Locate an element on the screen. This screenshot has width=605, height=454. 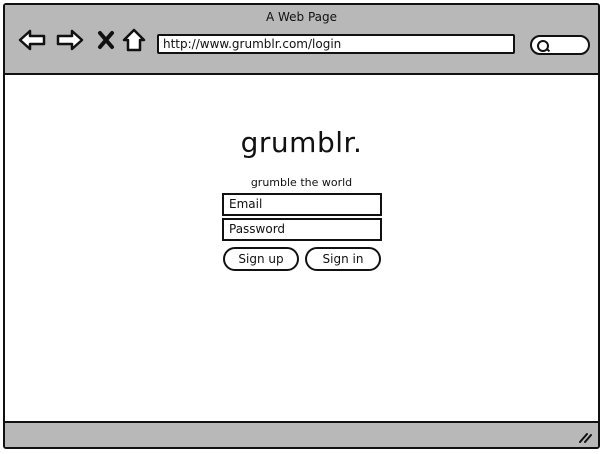
site-logo: grumblr. is located at coordinates (301, 142).